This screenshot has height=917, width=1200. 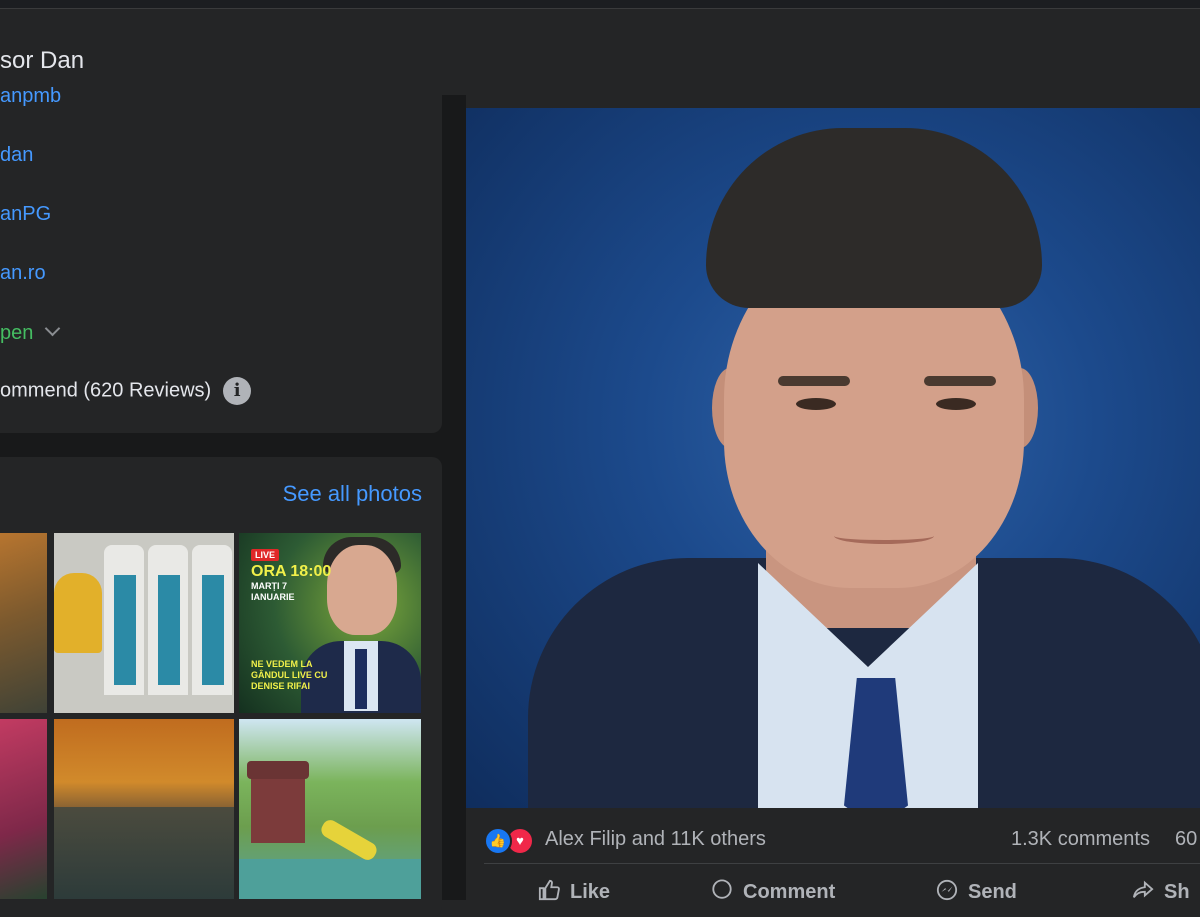 I want to click on messenger-icon, so click(x=947, y=890).